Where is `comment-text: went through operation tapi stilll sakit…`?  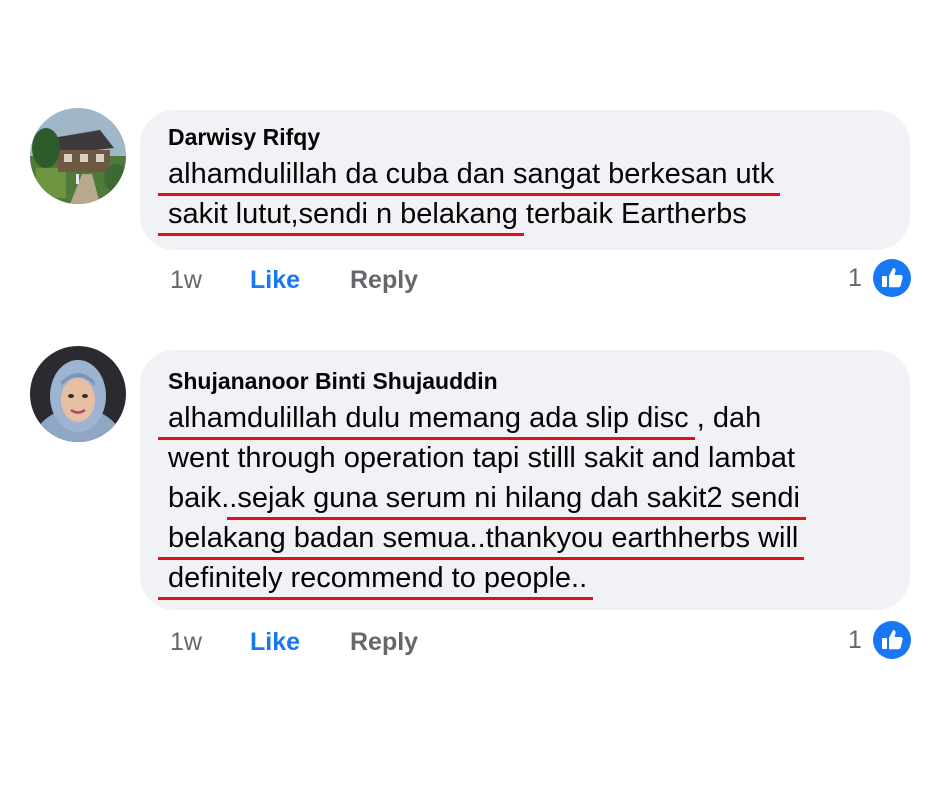 comment-text: went through operation tapi stilll sakit… is located at coordinates (482, 458).